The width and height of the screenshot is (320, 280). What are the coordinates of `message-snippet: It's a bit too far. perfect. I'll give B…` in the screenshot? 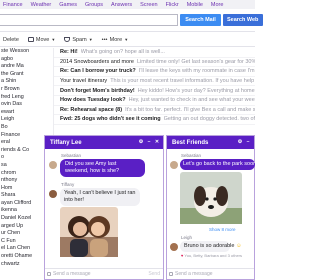 It's located at (190, 109).